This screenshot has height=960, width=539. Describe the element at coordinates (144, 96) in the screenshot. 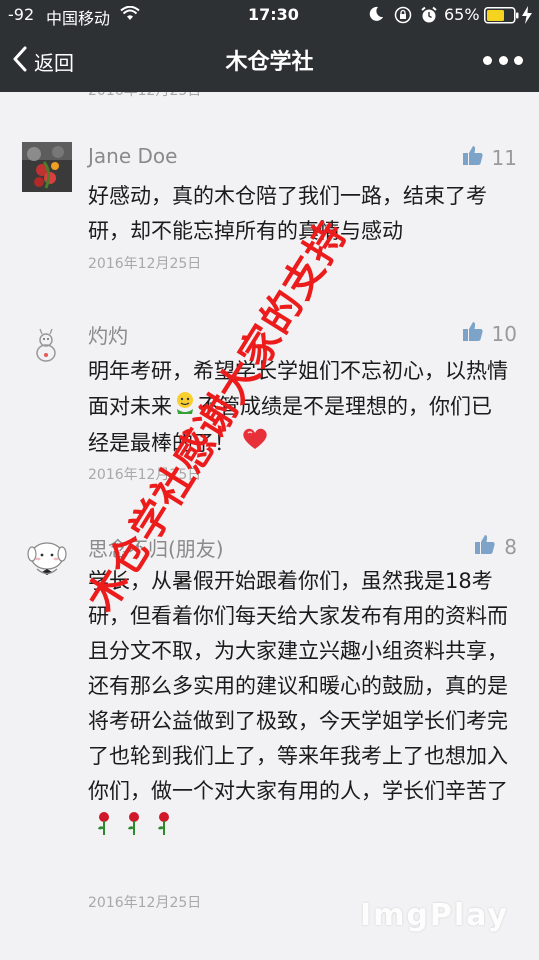

I see `previous-comment-date: 2016年12月25日` at that location.